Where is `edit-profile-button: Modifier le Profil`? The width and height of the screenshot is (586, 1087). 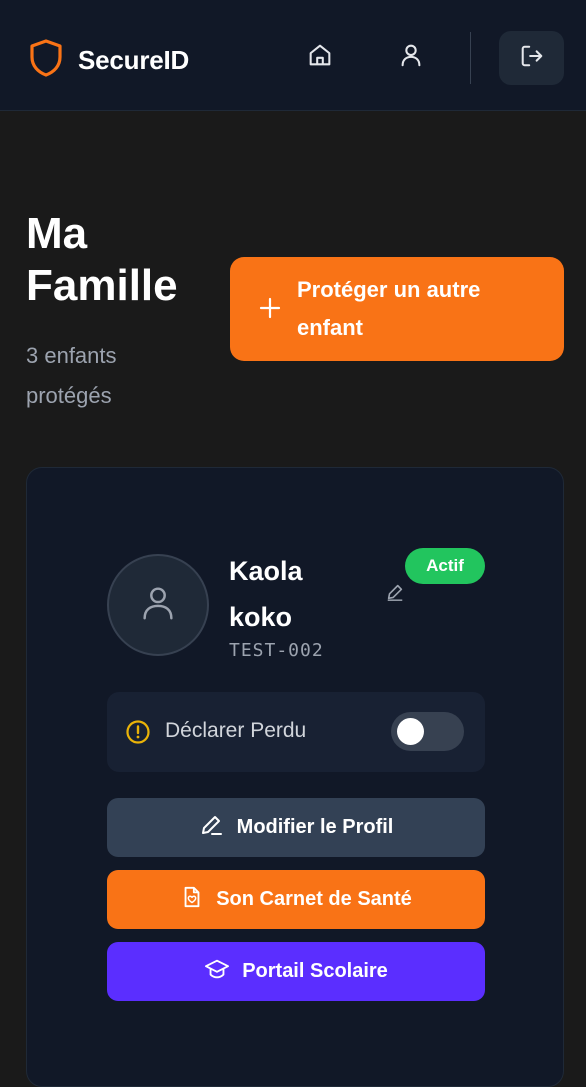 edit-profile-button: Modifier le Profil is located at coordinates (296, 827).